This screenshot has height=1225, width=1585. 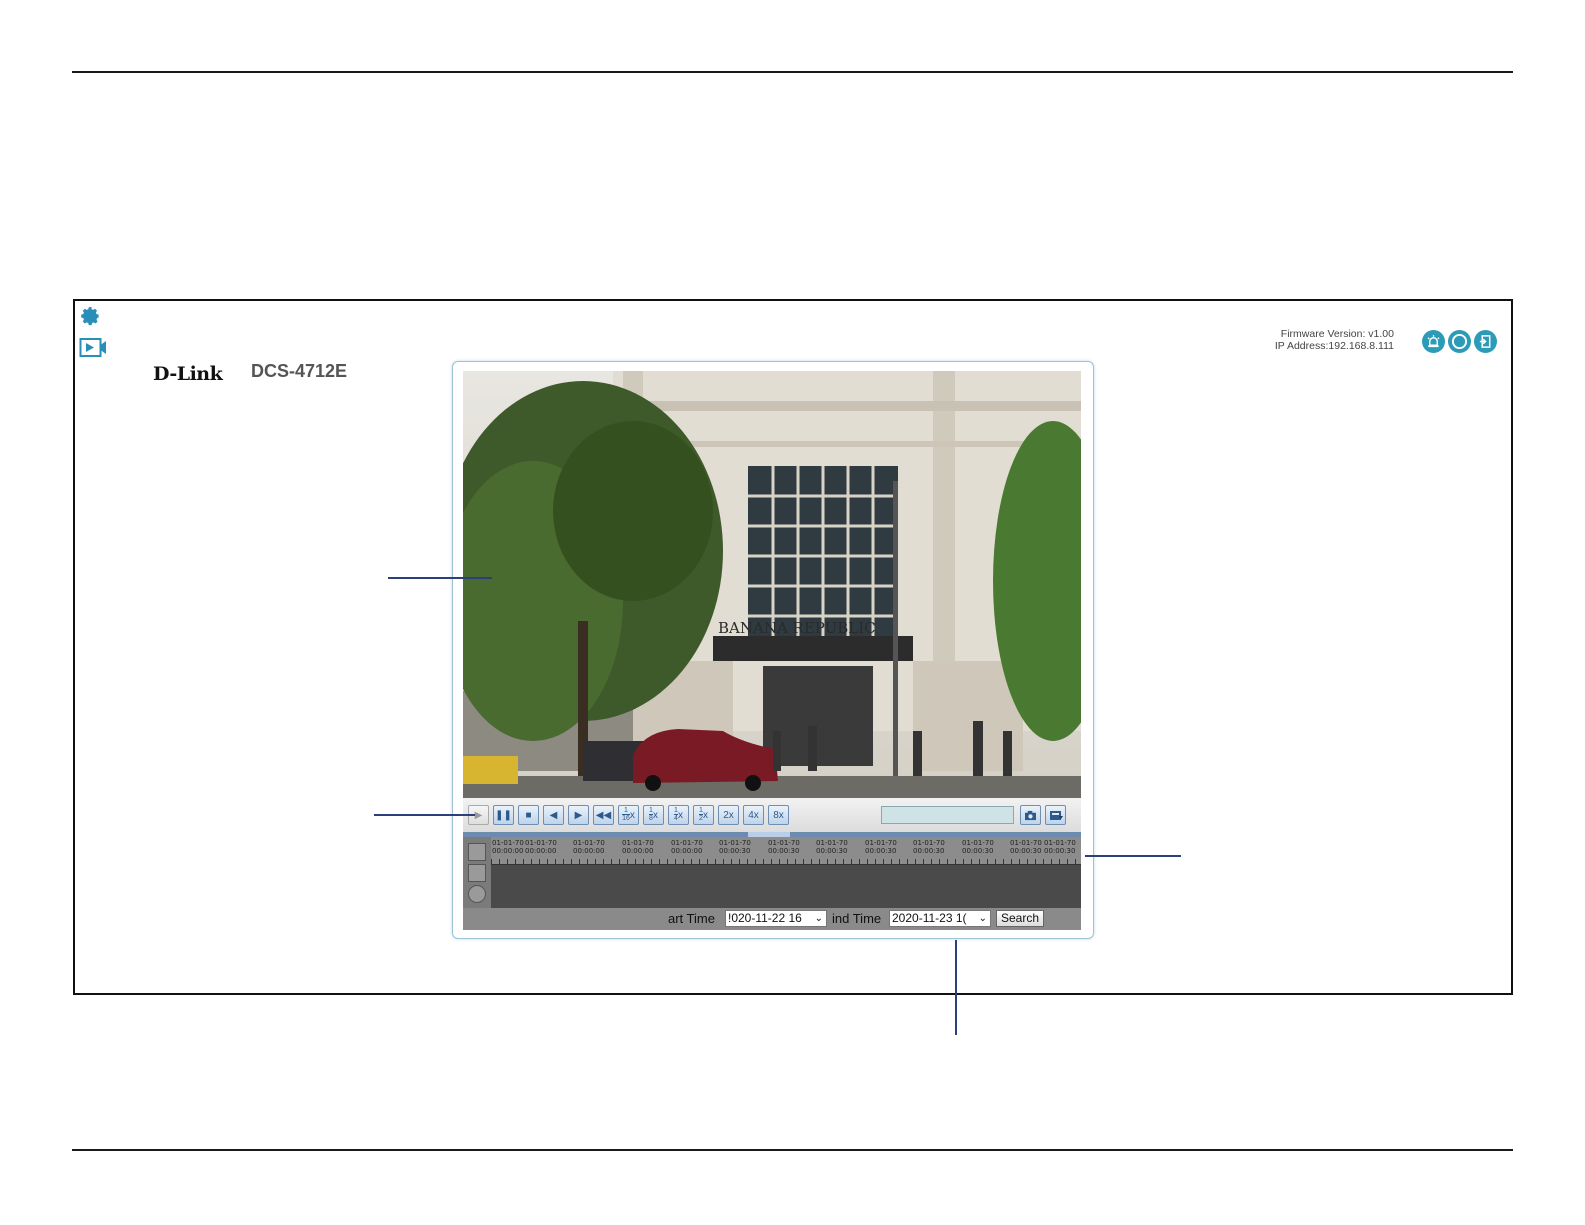 I want to click on video-frame-image: BANANA REPUBLIC, so click(x=772, y=584).